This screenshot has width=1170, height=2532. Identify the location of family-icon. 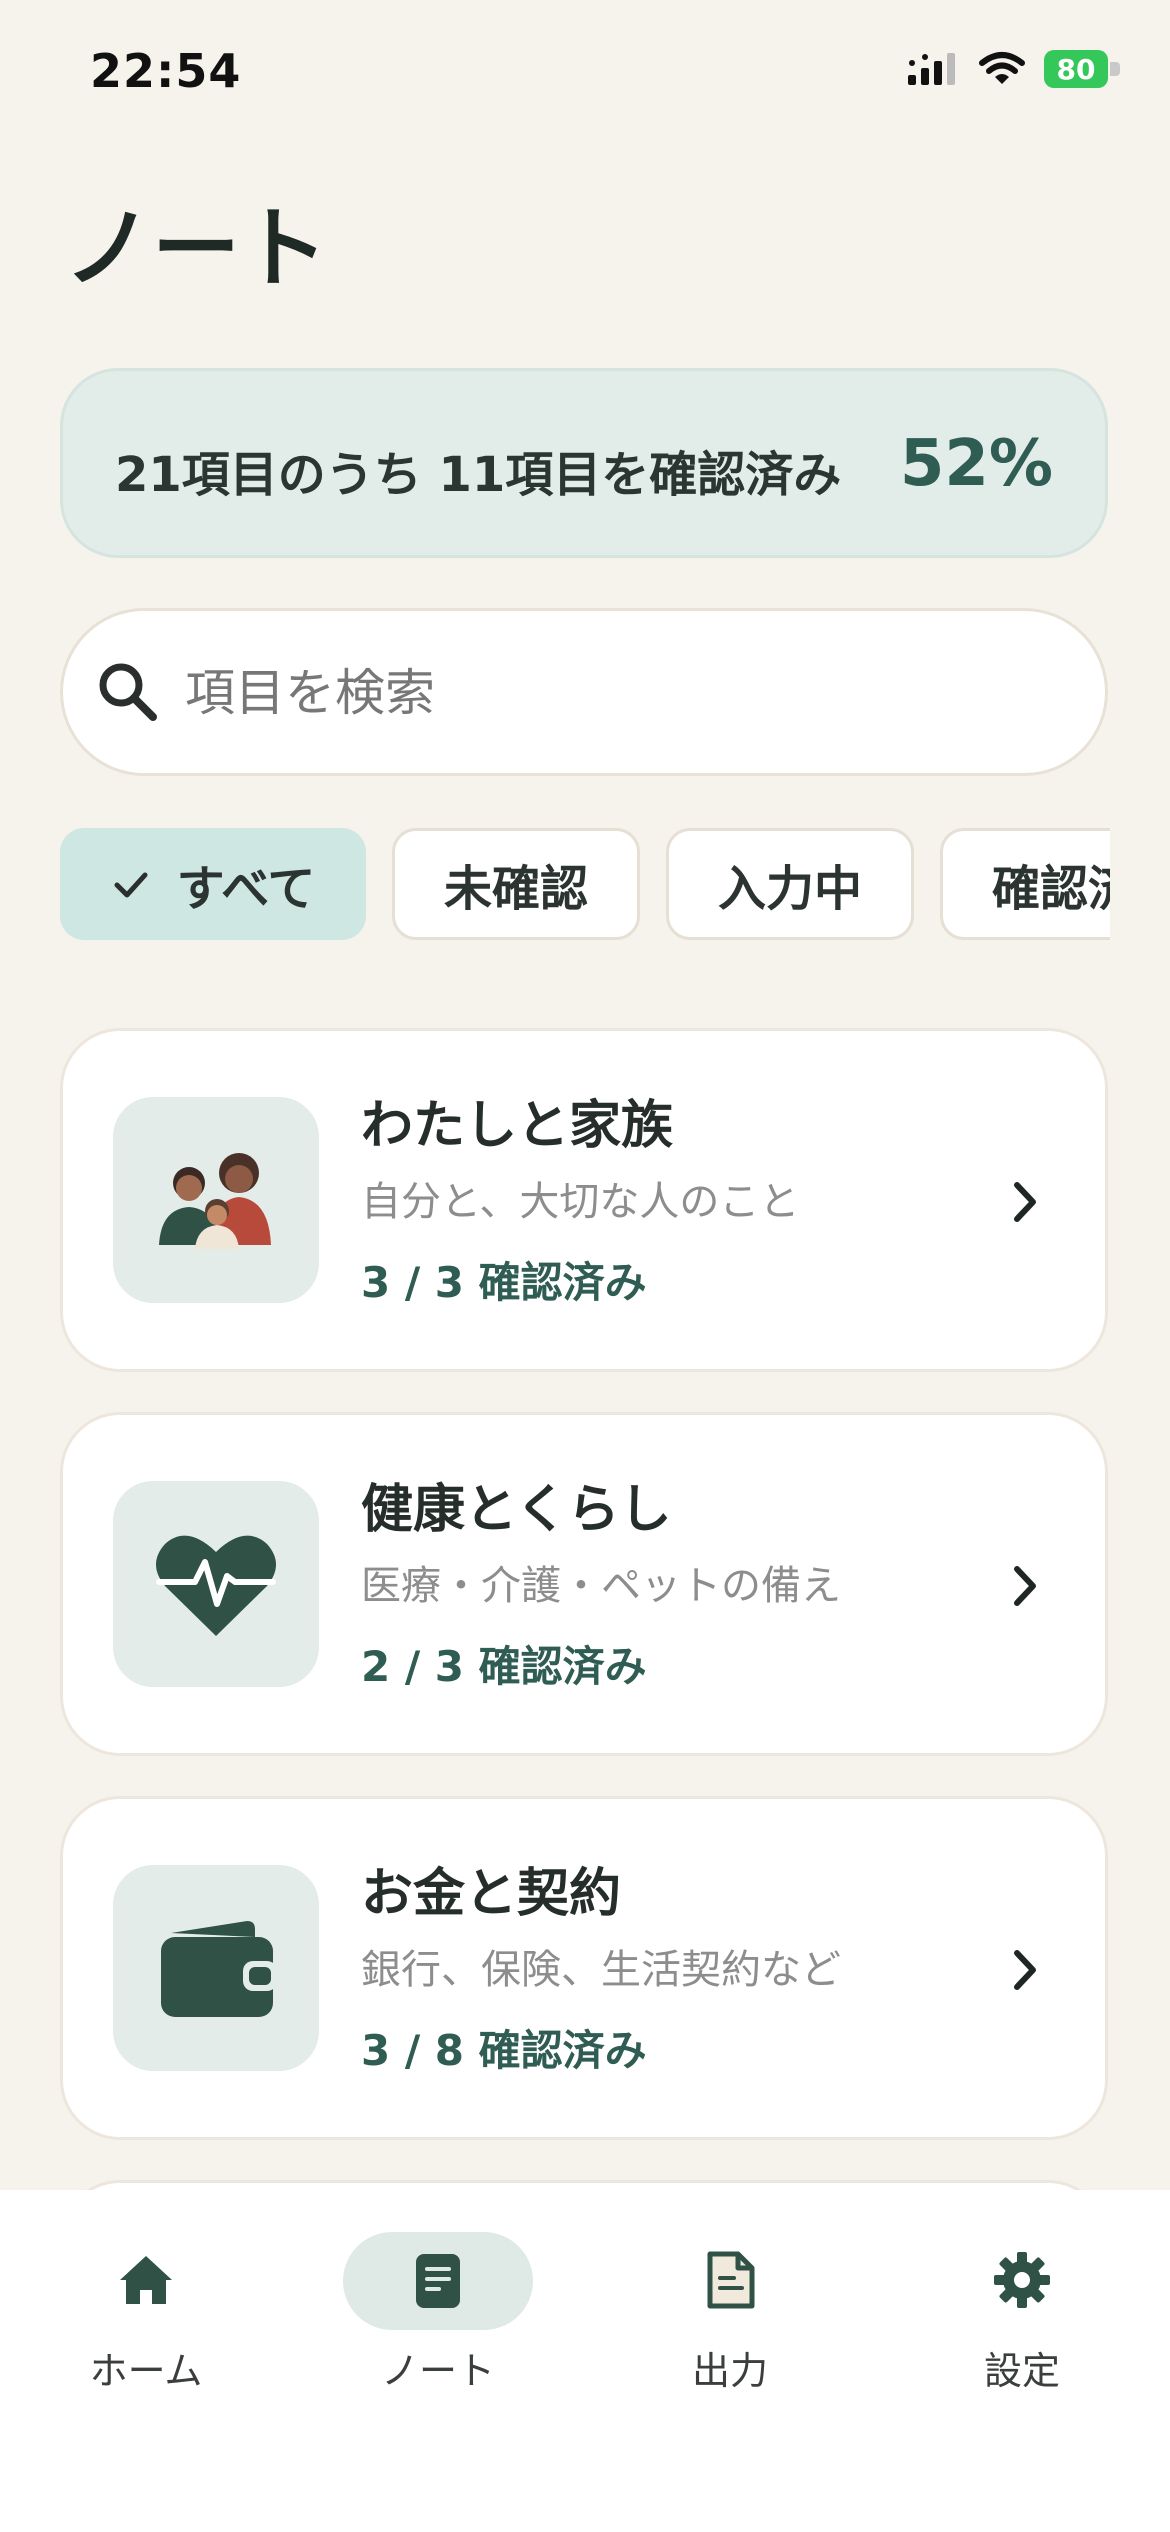
(215, 1201).